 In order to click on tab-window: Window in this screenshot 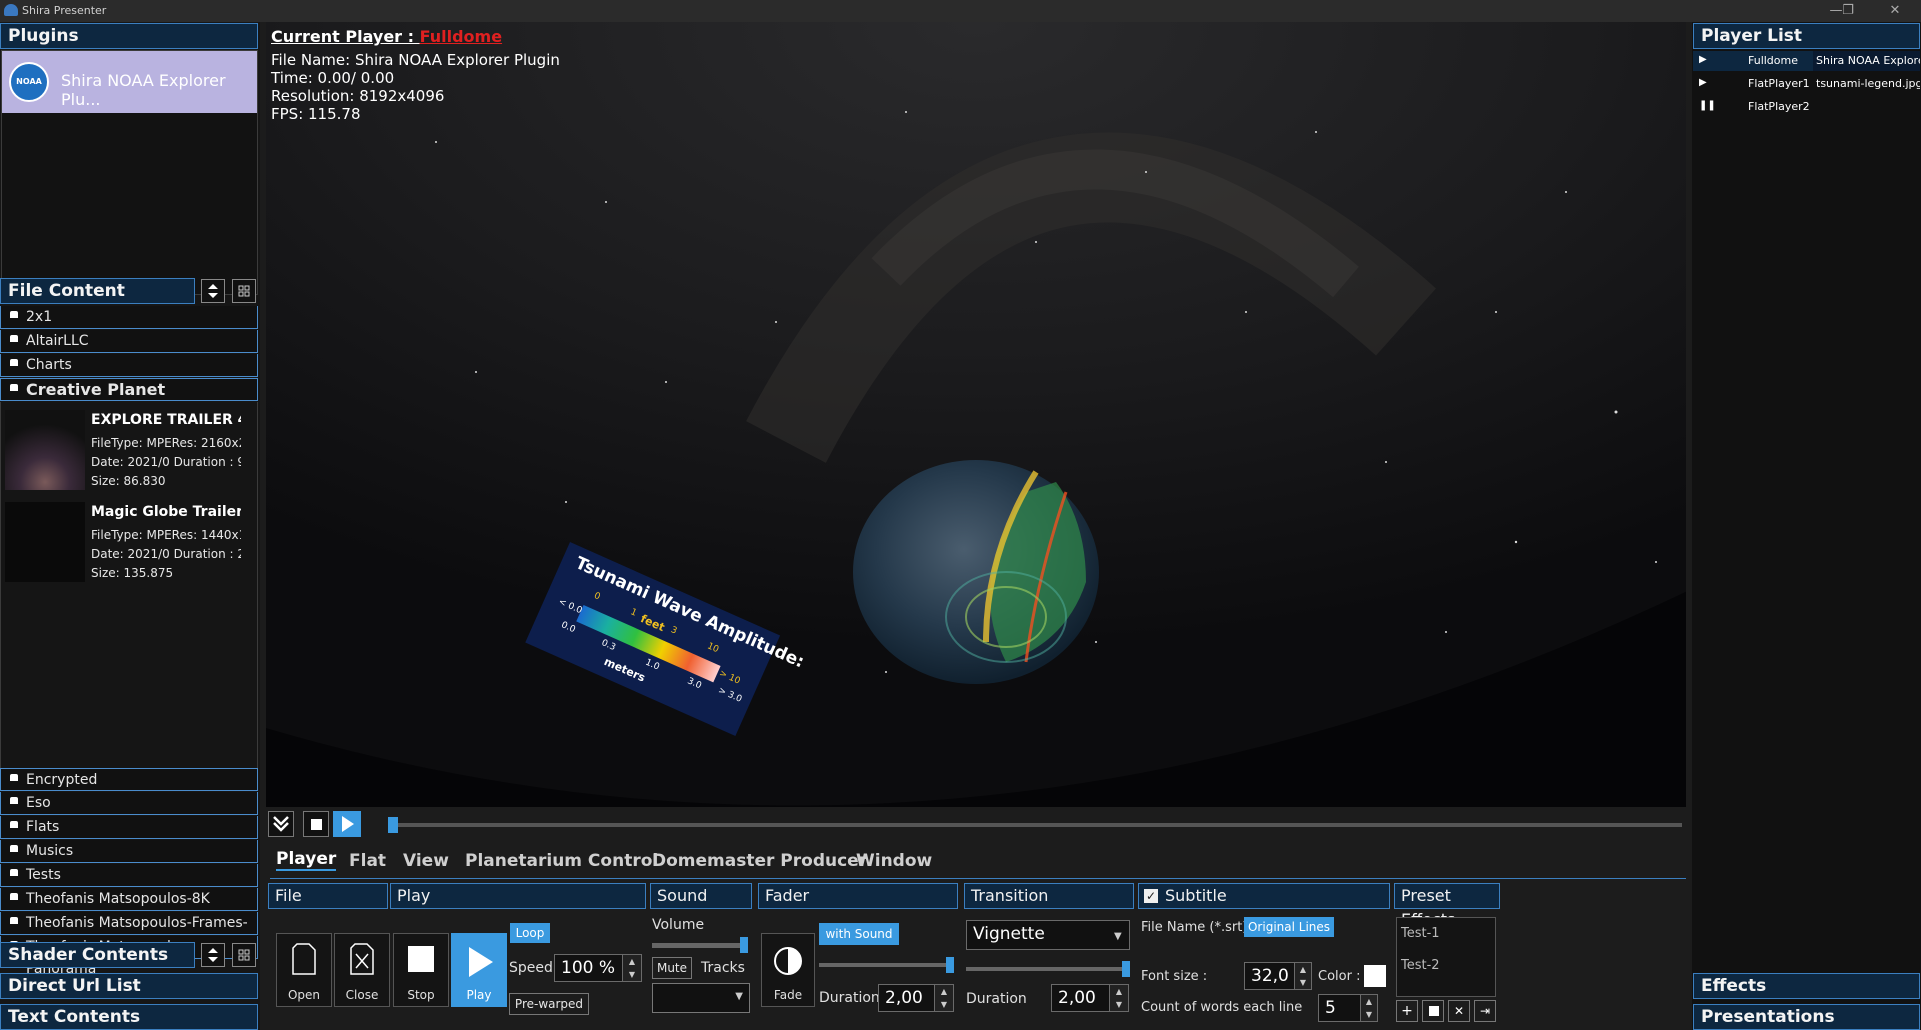, I will do `click(894, 861)`.